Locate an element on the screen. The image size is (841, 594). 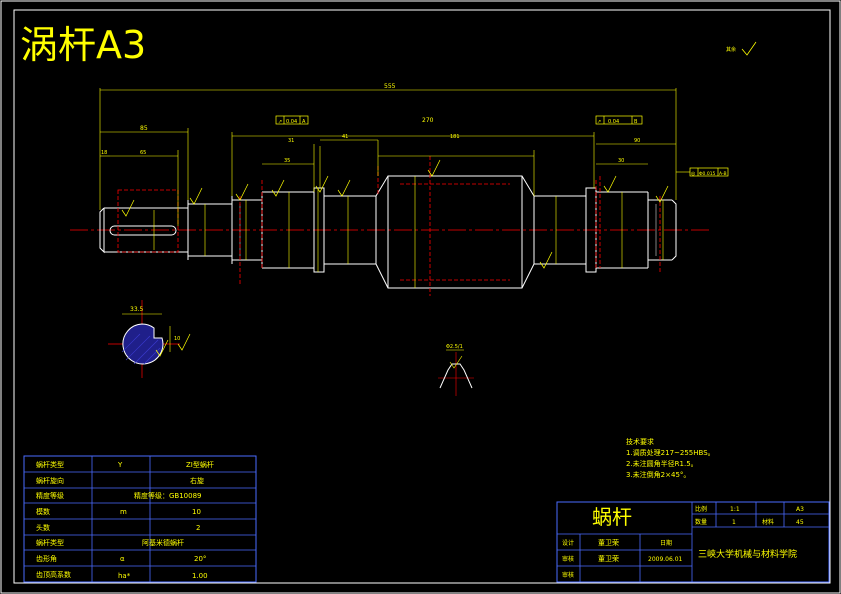
svg-text: Φ0.015 is located at coordinates (707, 174).